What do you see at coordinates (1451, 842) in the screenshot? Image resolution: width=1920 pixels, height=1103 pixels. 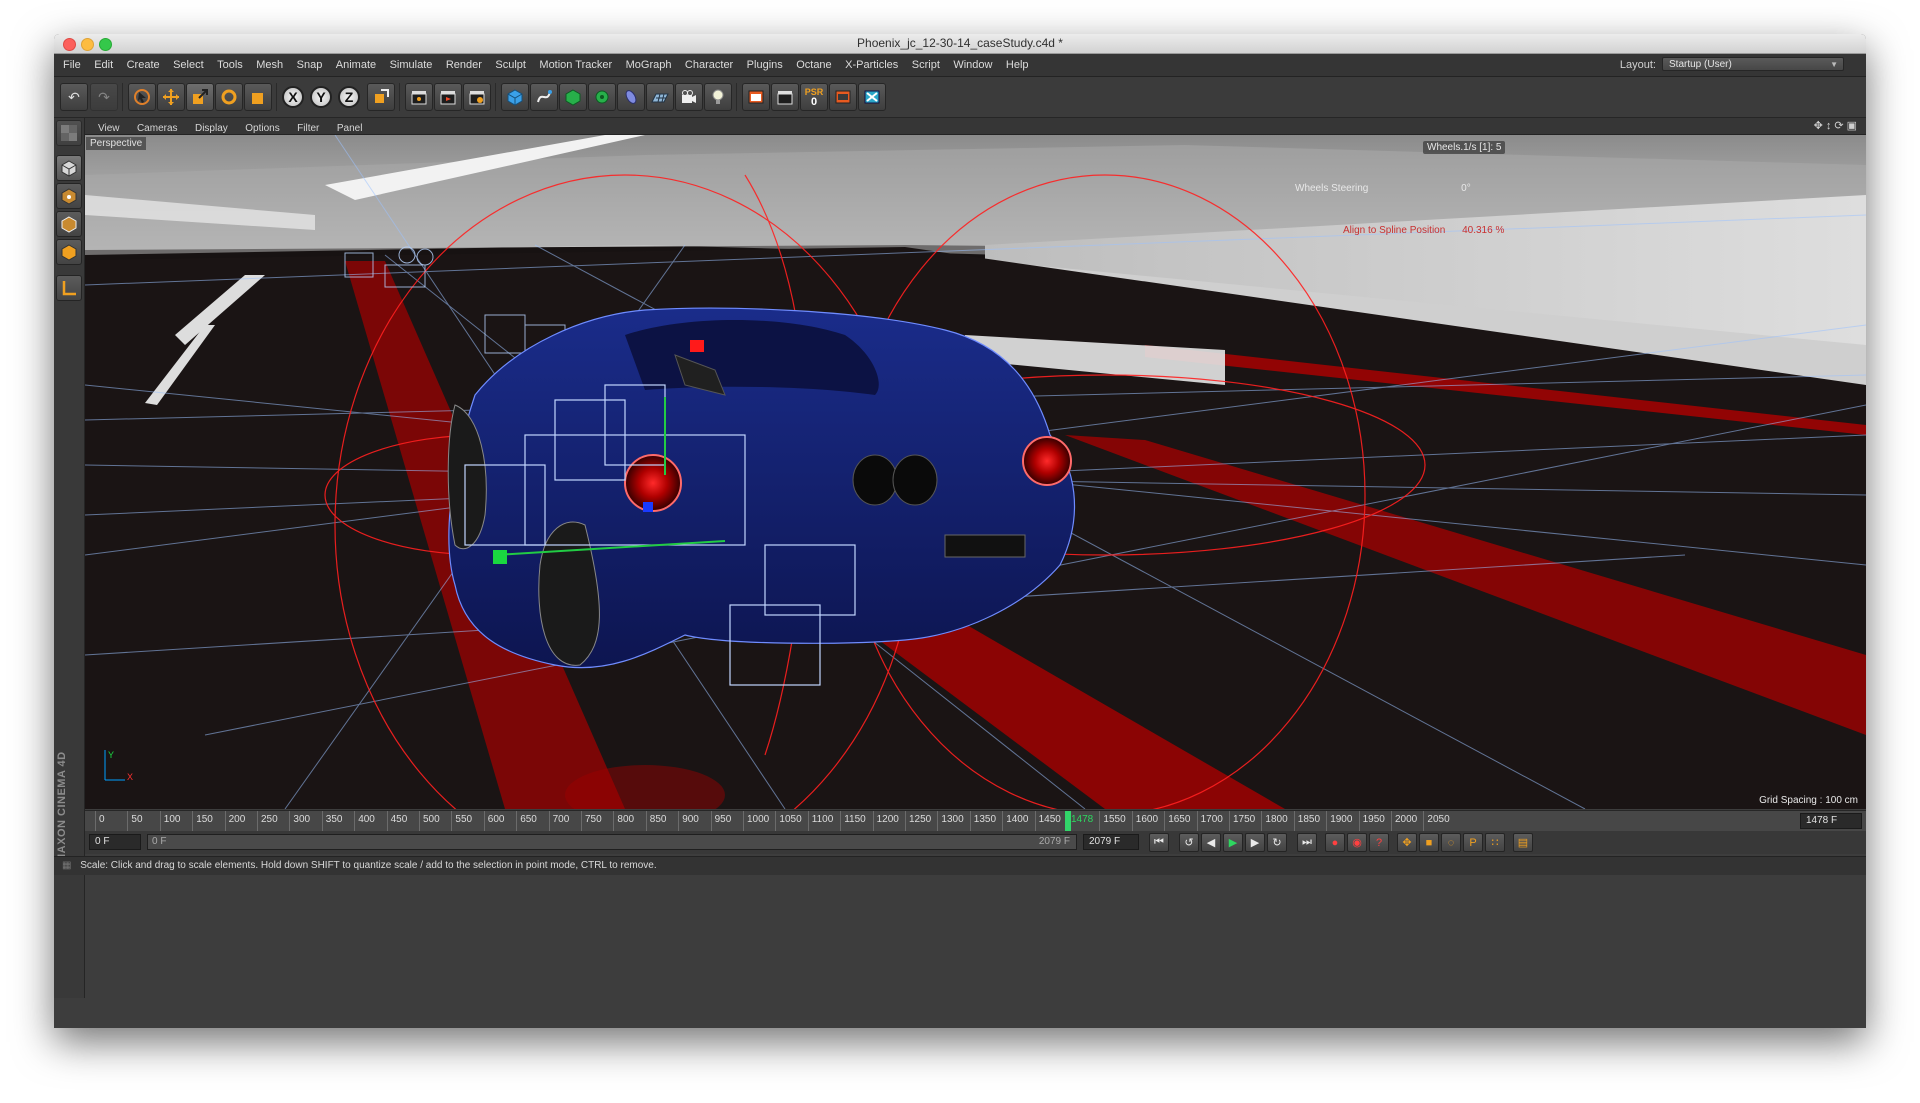 I see `key-rotation-button: ◌` at bounding box center [1451, 842].